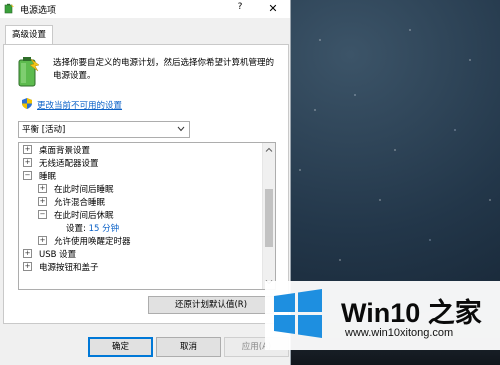 The height and width of the screenshot is (365, 500). Describe the element at coordinates (399, 333) in the screenshot. I see `watermark-url: www.win10xitong.com` at that location.